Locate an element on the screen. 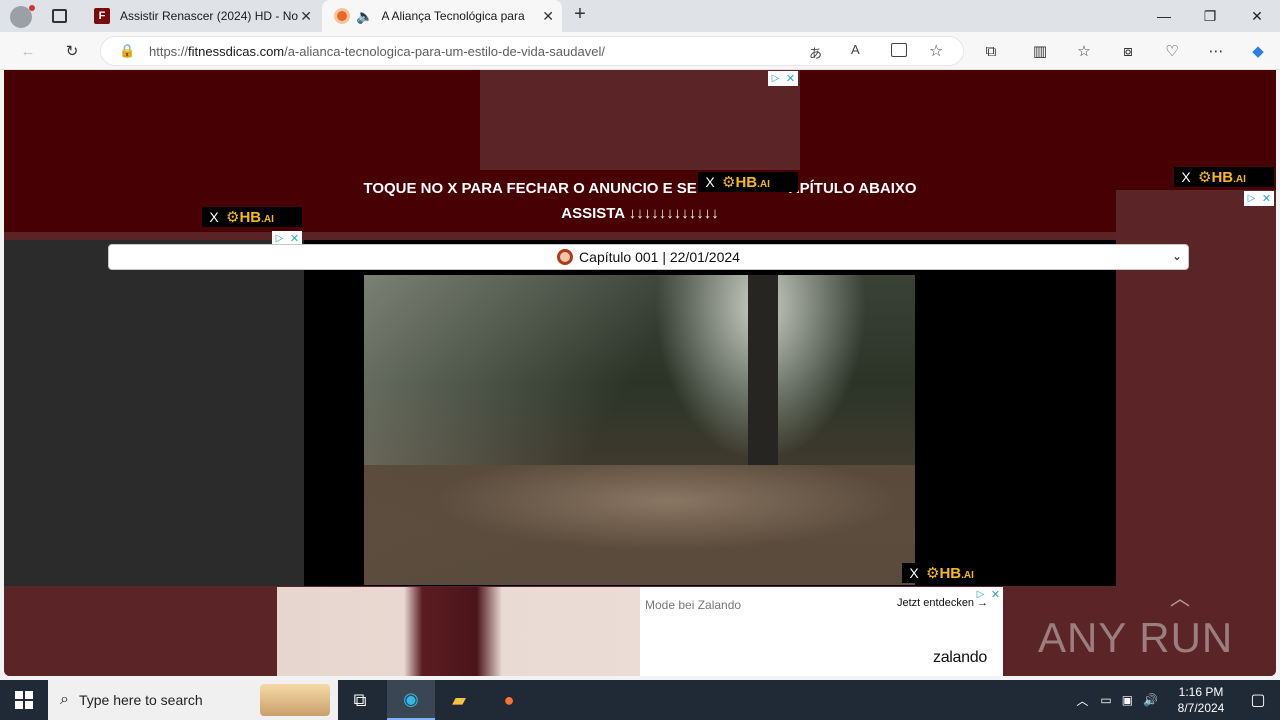 This screenshot has width=1280, height=720. restore-button: ❐ is located at coordinates (1210, 16).